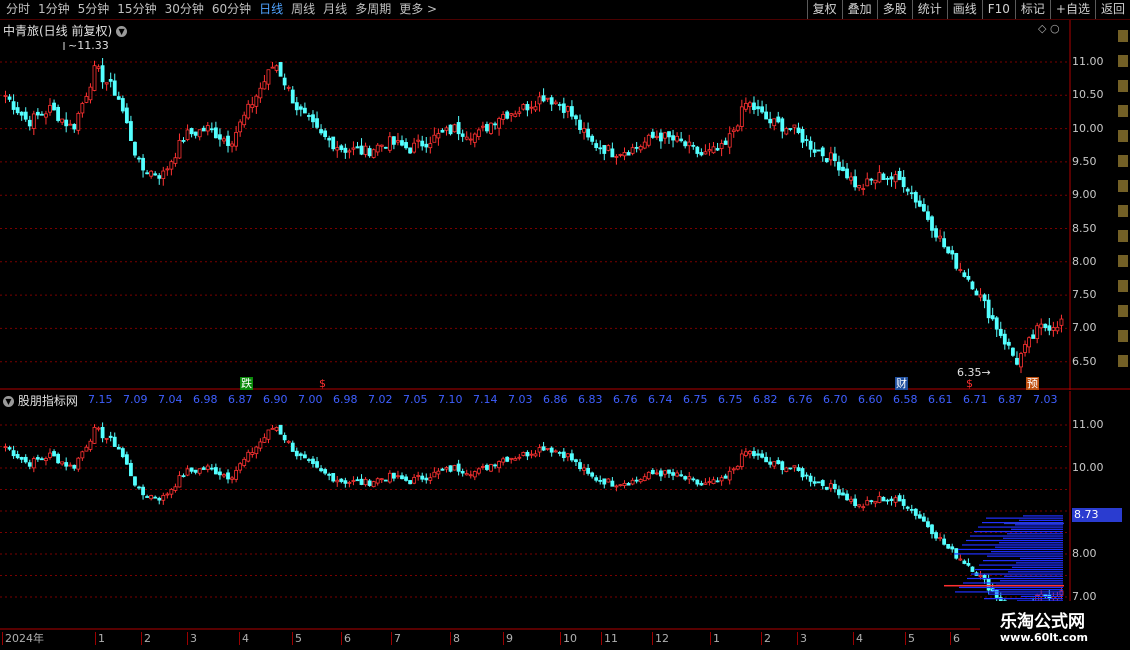  Describe the element at coordinates (969, 383) in the screenshot. I see `marker-dollar-2: $` at that location.